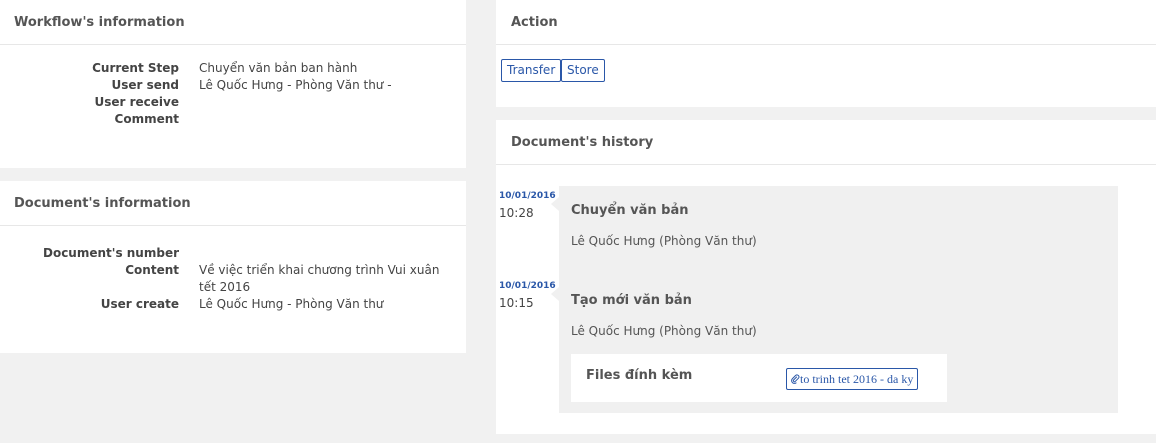  Describe the element at coordinates (516, 213) in the screenshot. I see `history-entry-time: 10:28` at that location.